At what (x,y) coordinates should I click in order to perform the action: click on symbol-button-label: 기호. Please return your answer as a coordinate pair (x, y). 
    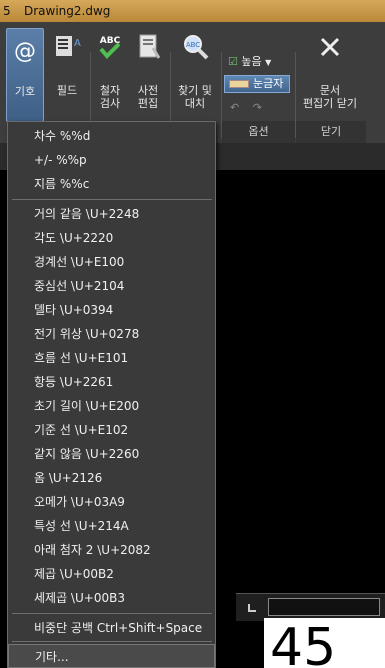
    Looking at the image, I should click on (25, 91).